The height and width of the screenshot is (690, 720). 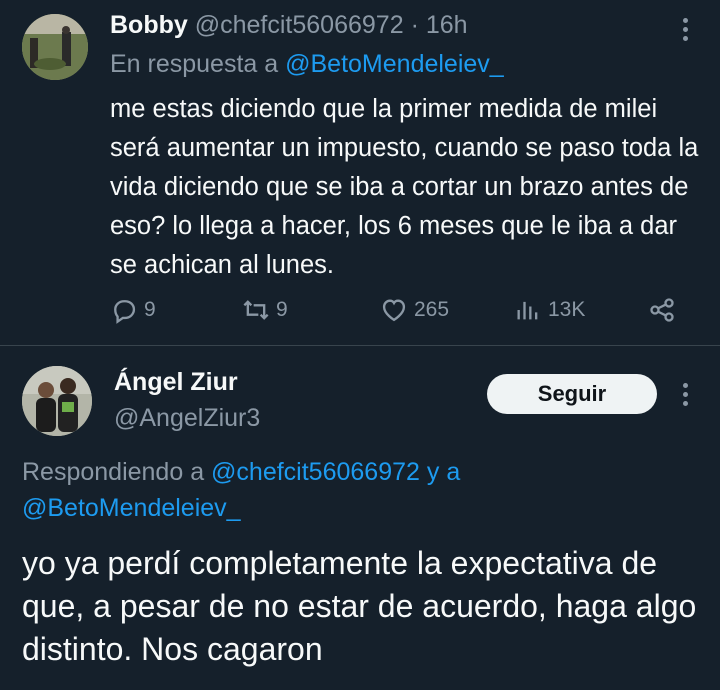 I want to click on like-icon, so click(x=394, y=310).